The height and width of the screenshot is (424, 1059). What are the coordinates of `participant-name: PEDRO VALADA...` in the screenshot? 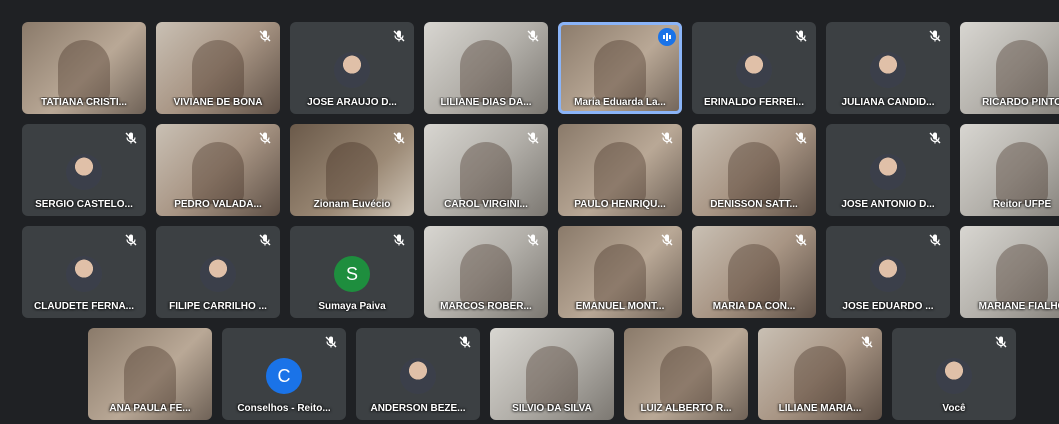 It's located at (218, 204).